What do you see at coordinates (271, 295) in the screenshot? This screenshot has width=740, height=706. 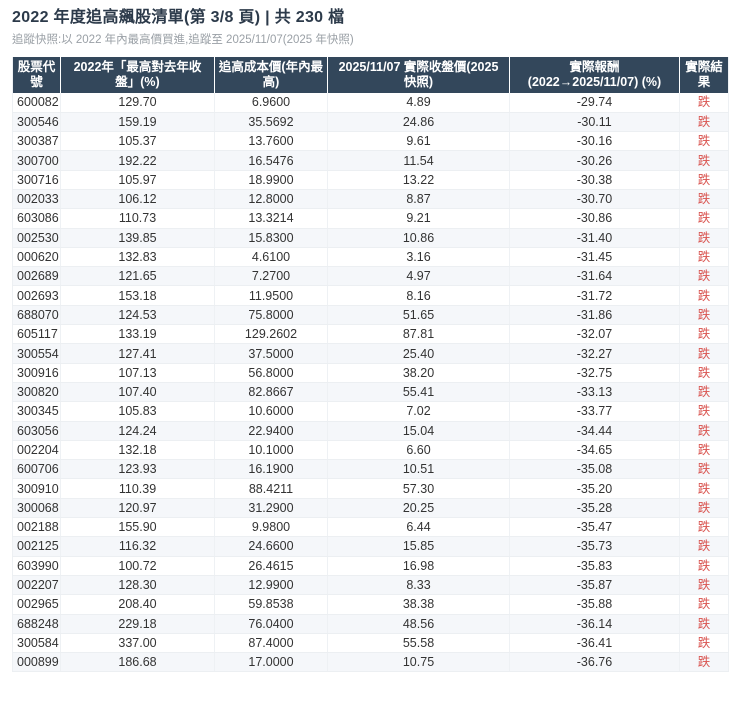 I see `chase-cost-cell: 11.9500` at bounding box center [271, 295].